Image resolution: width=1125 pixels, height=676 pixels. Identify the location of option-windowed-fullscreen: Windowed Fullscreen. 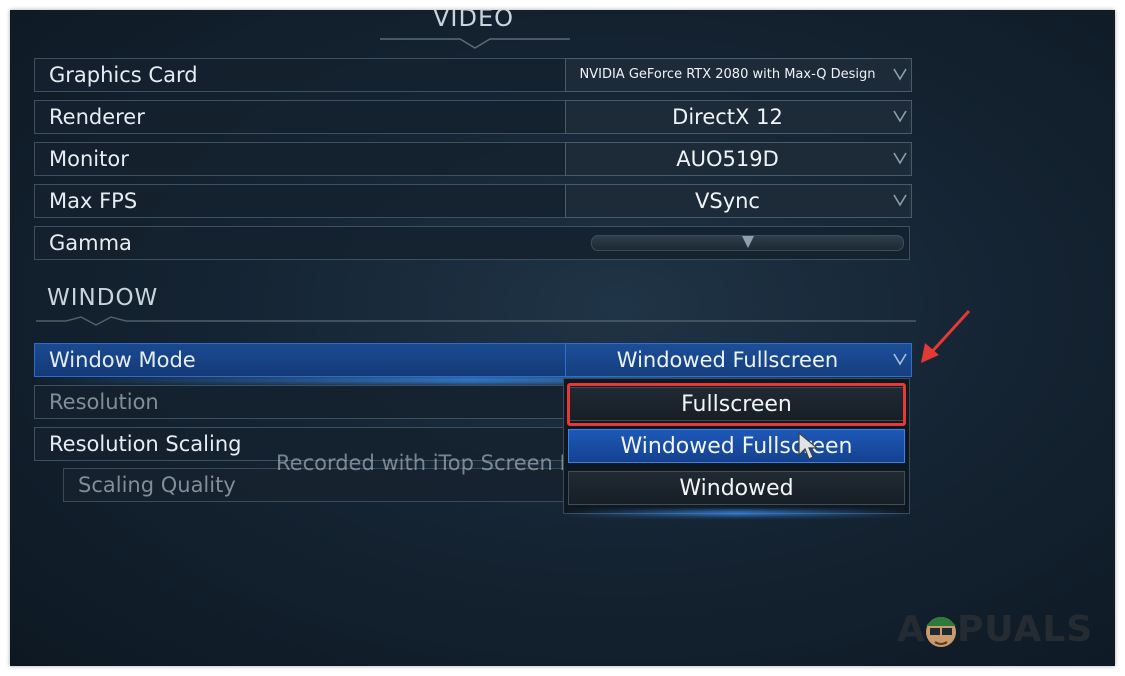
(736, 446).